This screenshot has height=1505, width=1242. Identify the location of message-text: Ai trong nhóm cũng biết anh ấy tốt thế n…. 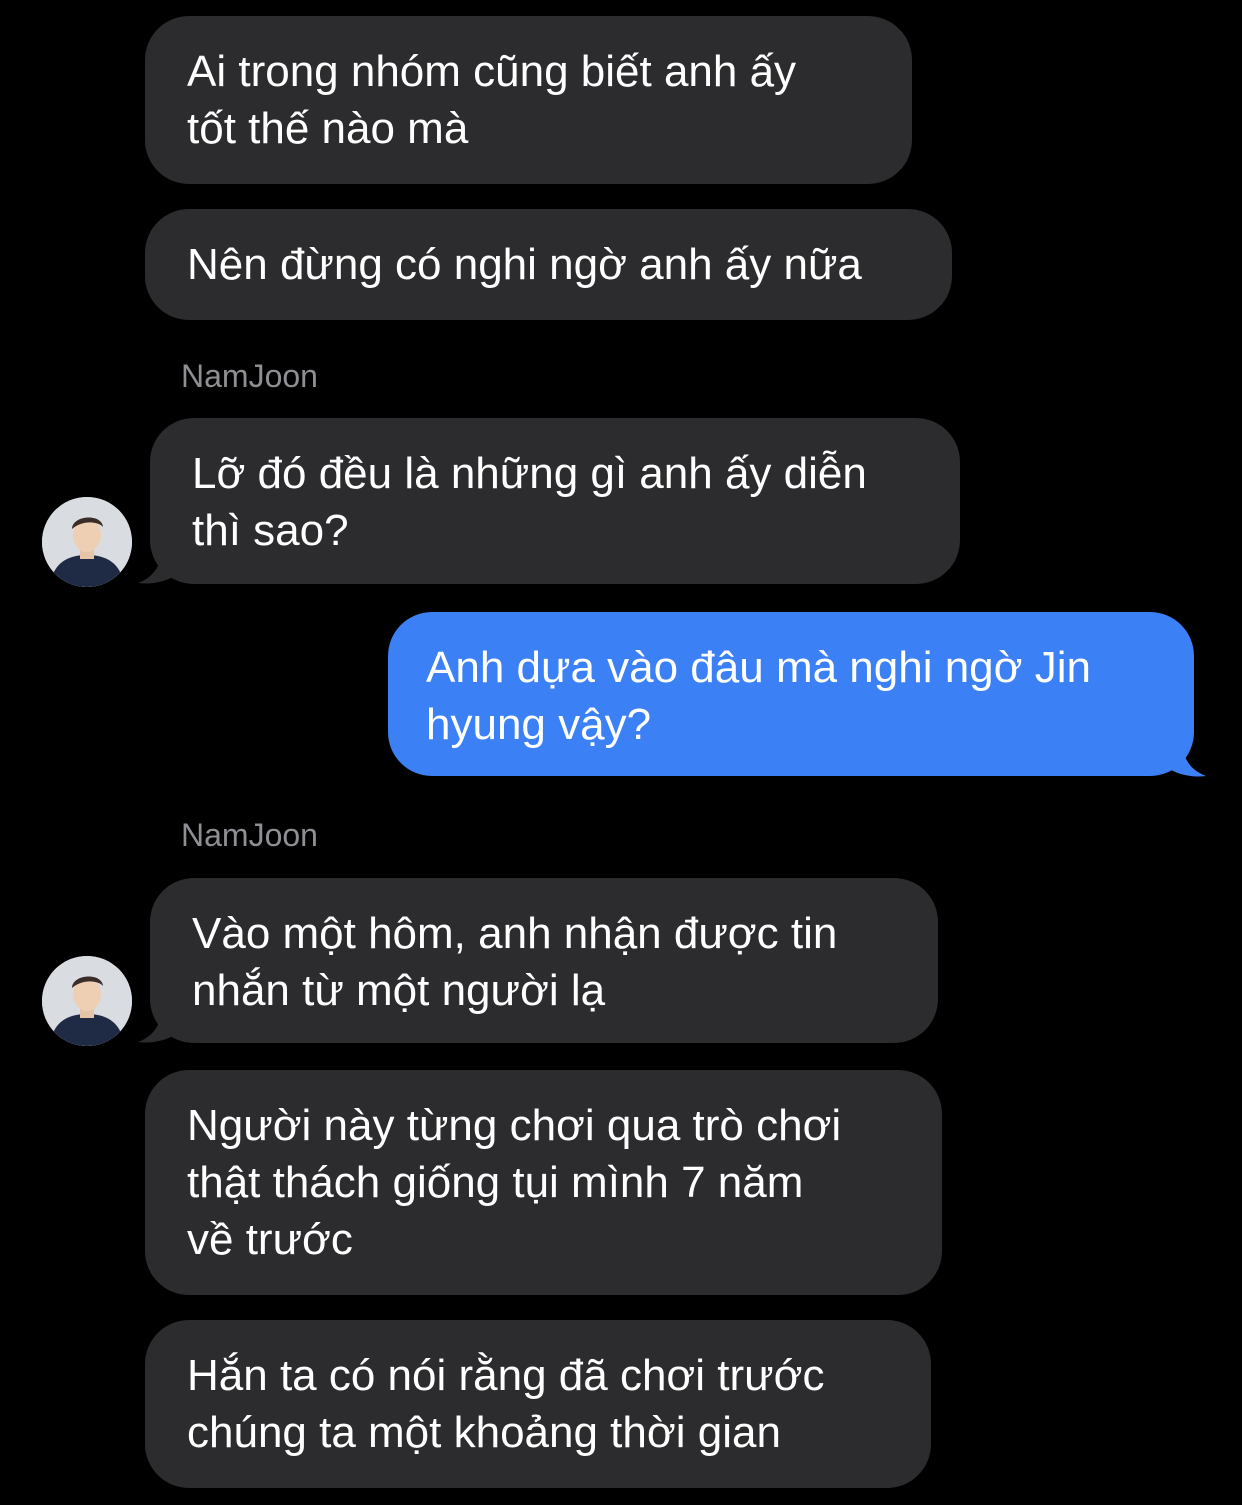
(492, 100).